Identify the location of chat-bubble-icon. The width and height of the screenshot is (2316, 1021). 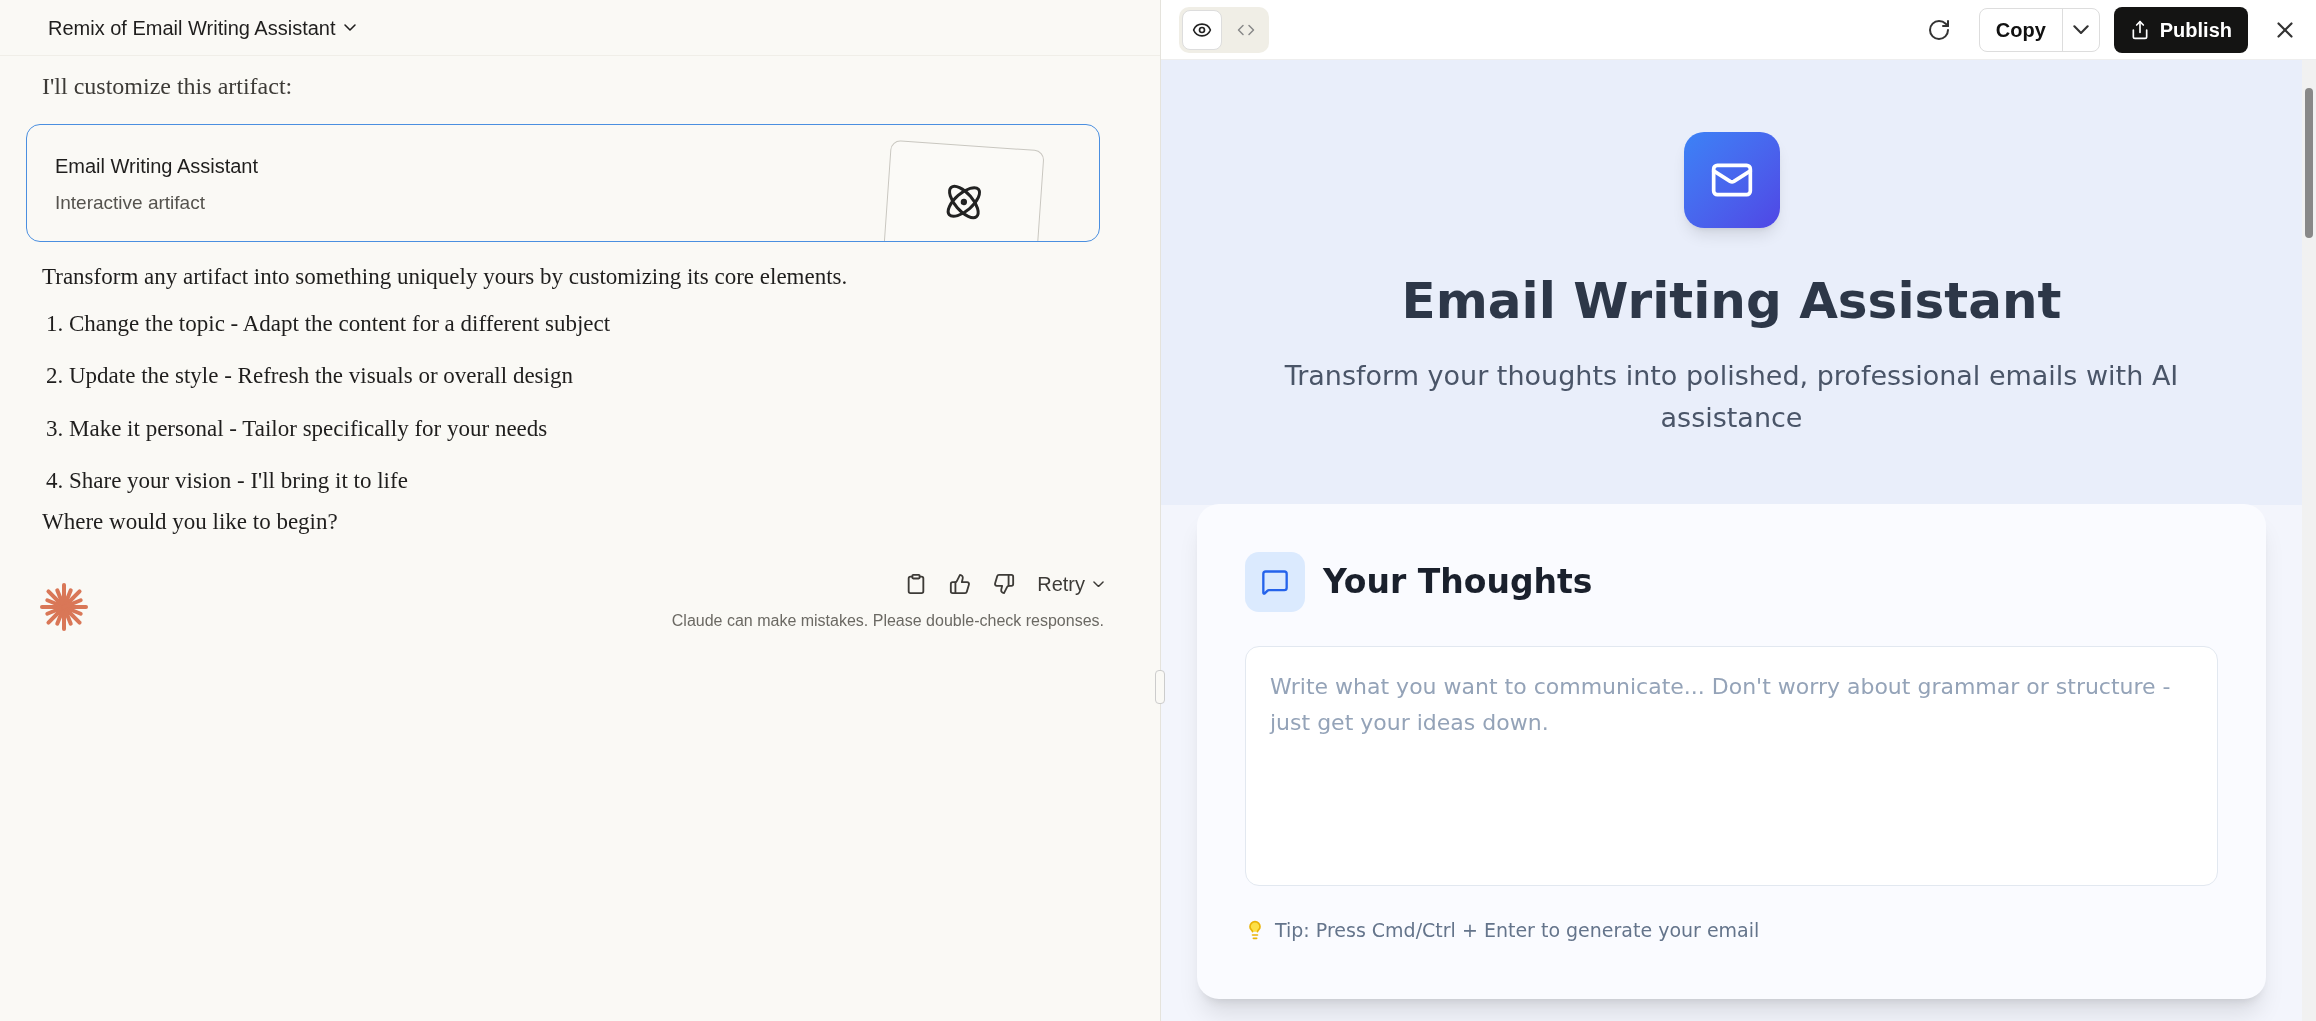
(1275, 582).